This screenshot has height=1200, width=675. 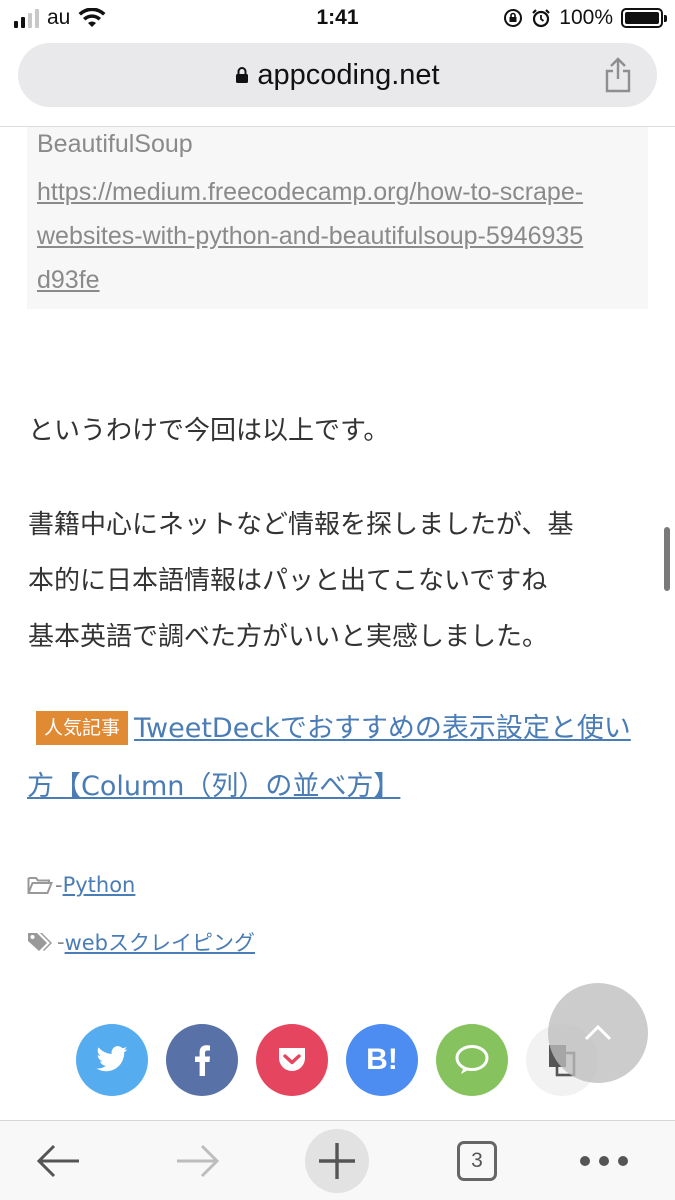 I want to click on rotation-lock-icon, so click(x=513, y=18).